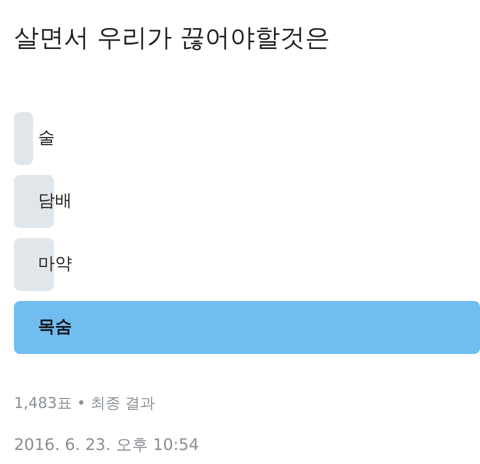 The height and width of the screenshot is (464, 480). Describe the element at coordinates (55, 201) in the screenshot. I see `option-label: 담배` at that location.